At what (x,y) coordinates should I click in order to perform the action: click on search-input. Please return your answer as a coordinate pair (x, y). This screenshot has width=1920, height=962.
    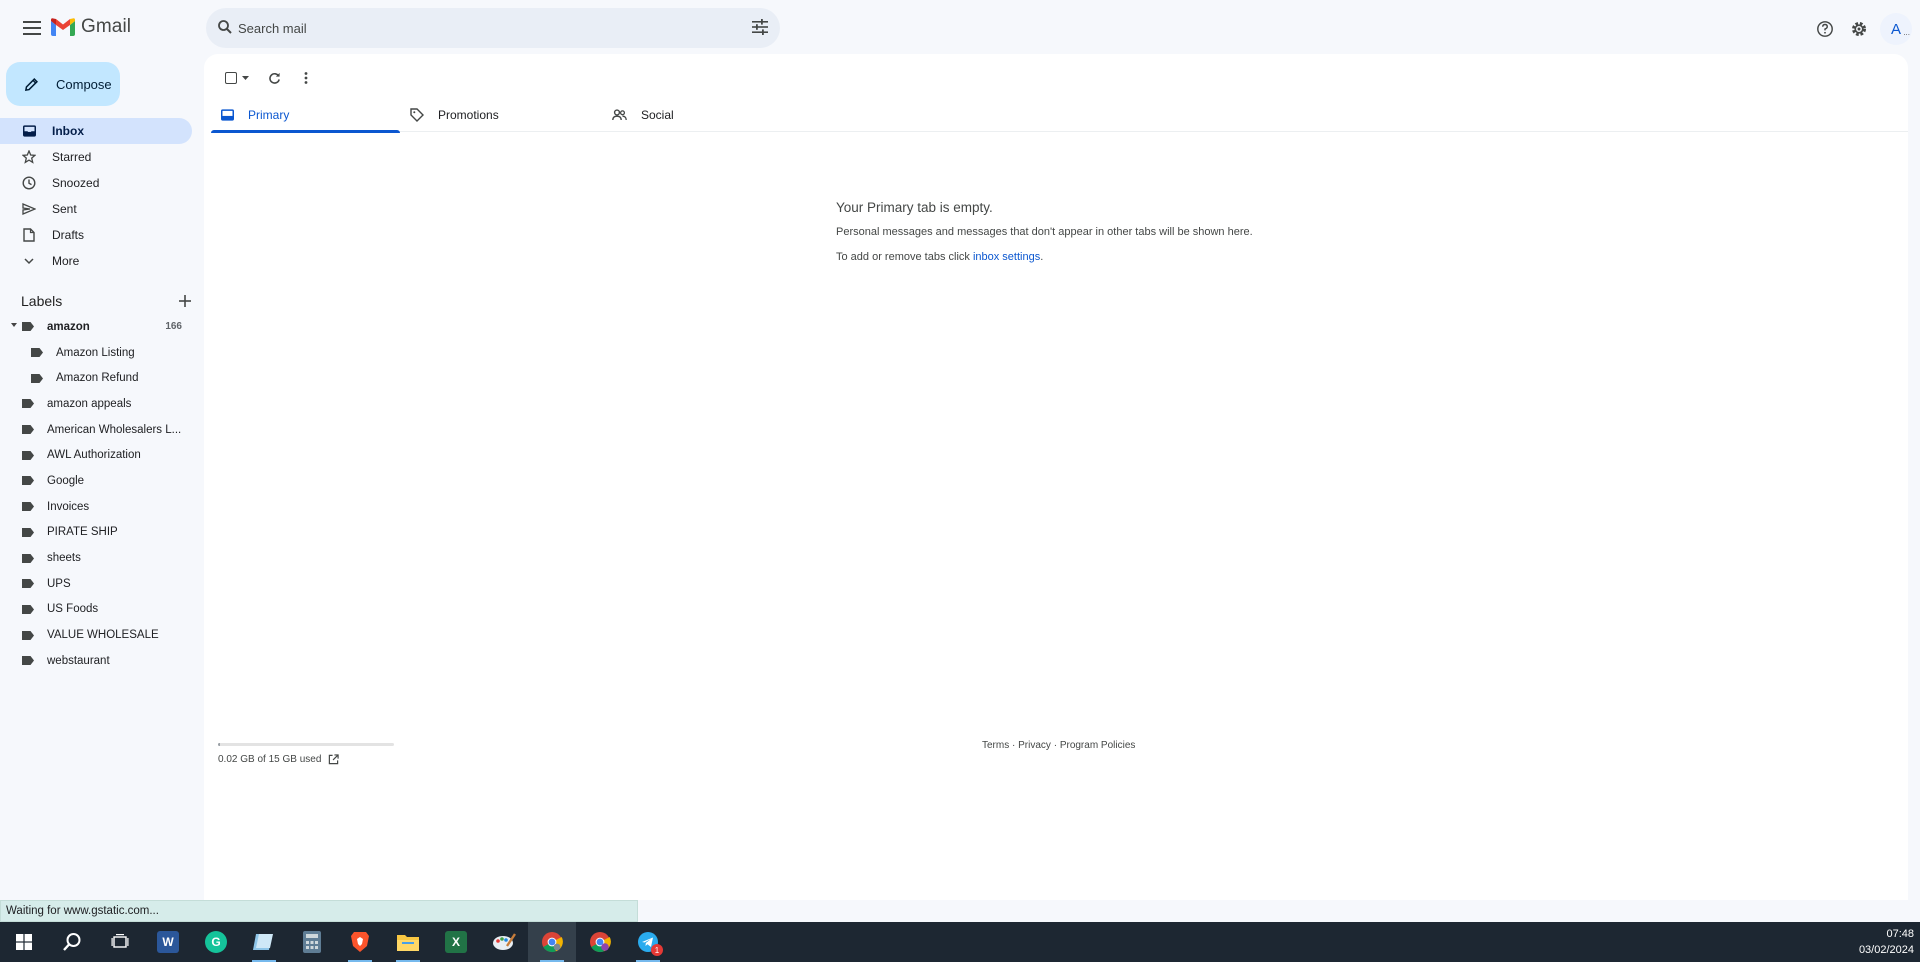
    Looking at the image, I should click on (478, 28).